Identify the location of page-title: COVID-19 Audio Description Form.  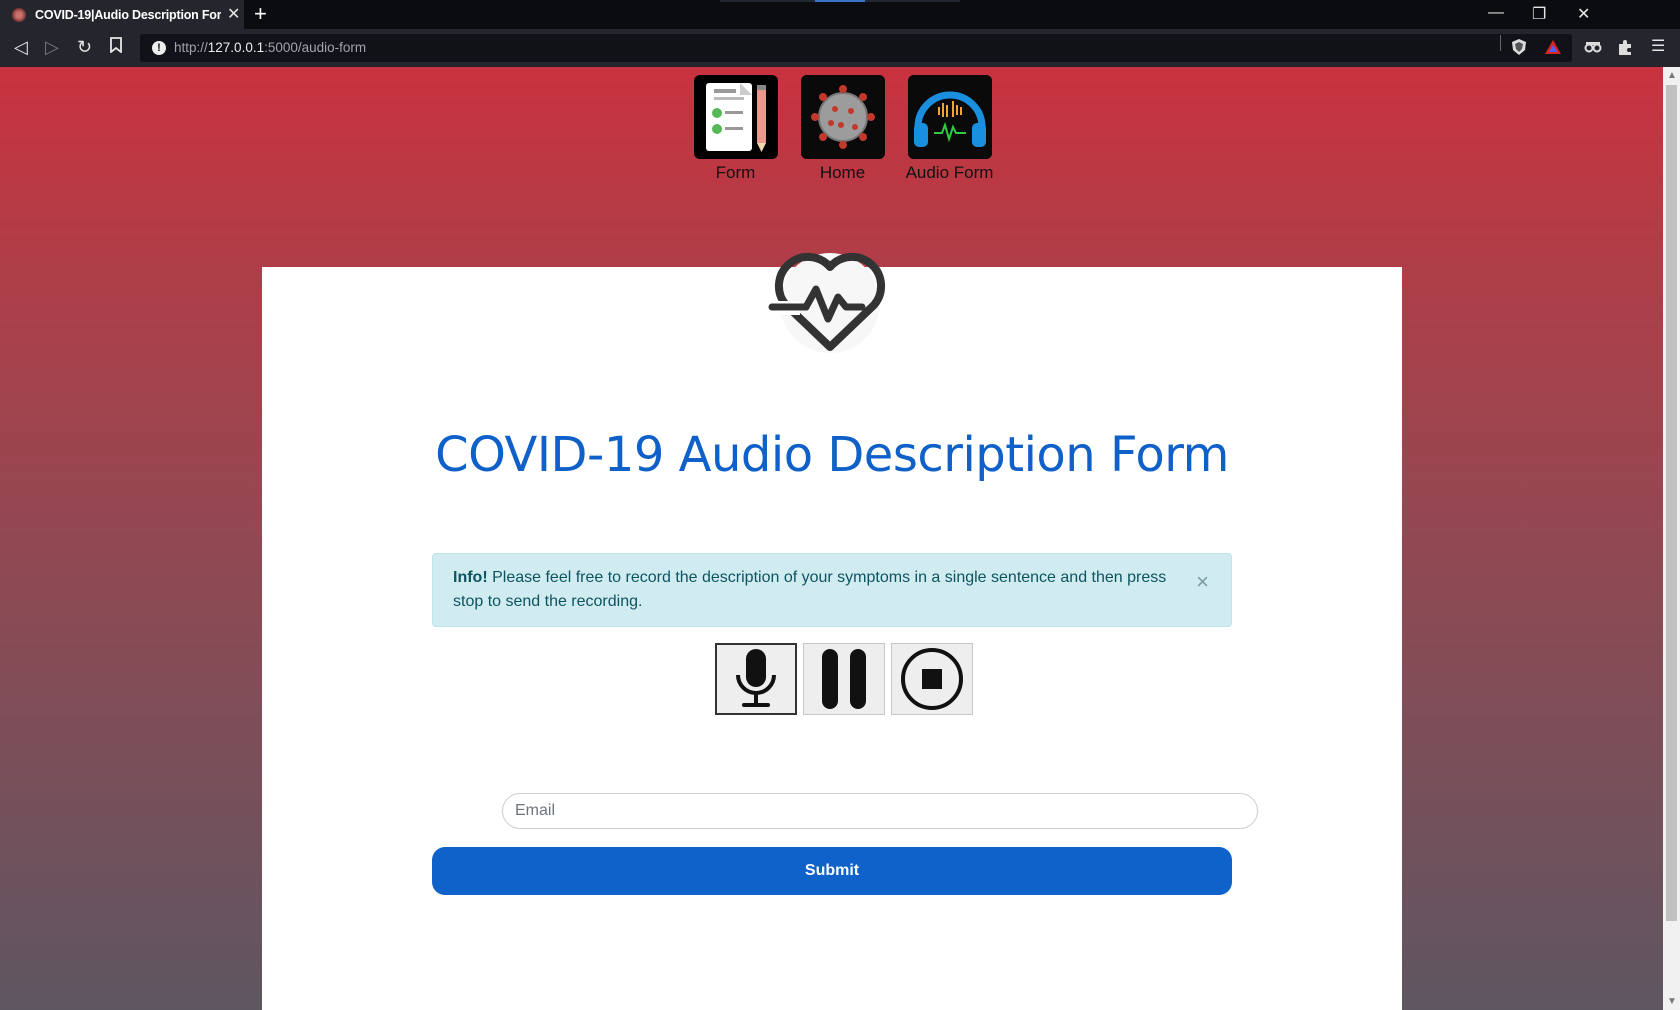
(832, 455).